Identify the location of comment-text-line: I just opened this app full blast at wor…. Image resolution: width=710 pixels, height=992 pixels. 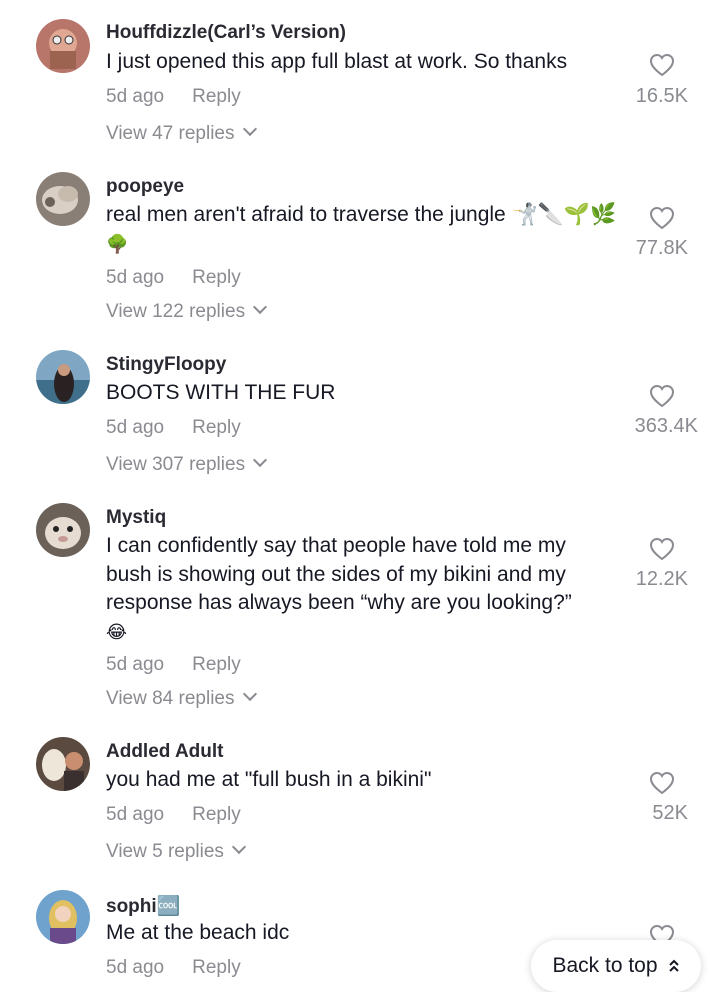
(337, 61).